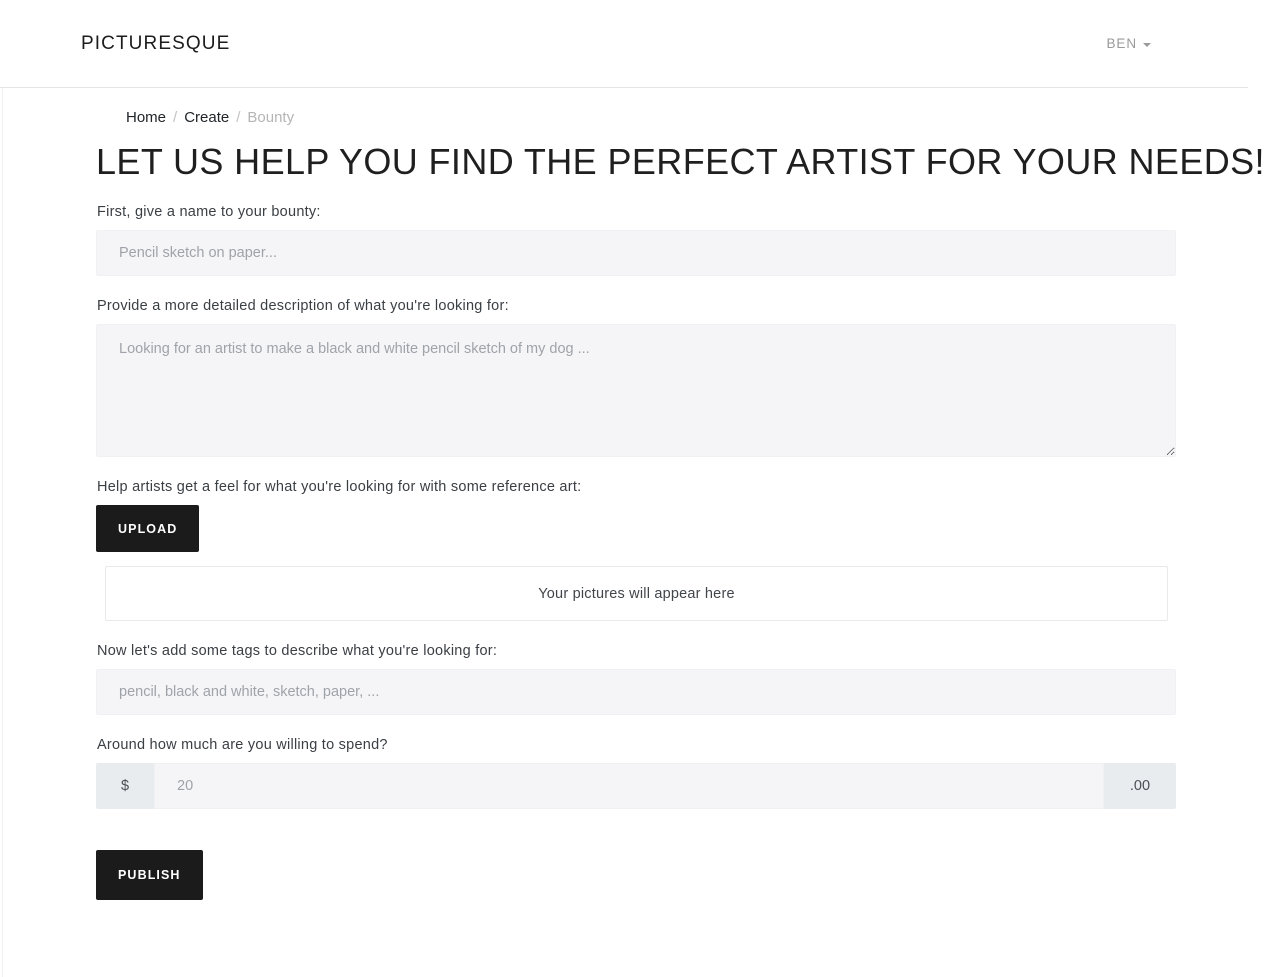 The height and width of the screenshot is (977, 1264). Describe the element at coordinates (155, 44) in the screenshot. I see `brand-logo: PICTURESQUE` at that location.